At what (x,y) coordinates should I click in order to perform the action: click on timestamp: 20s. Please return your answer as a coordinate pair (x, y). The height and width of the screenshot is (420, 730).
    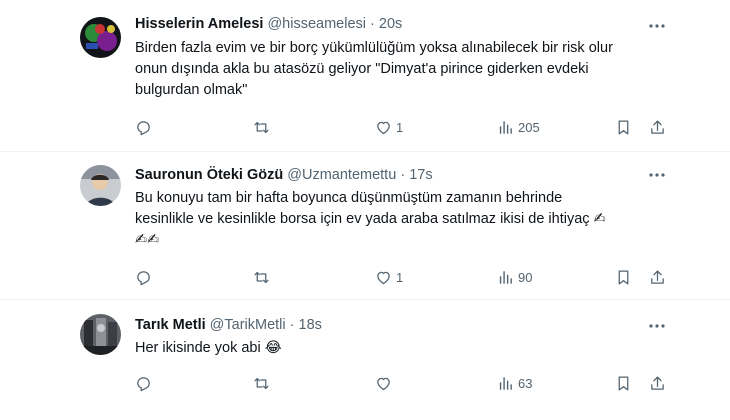
    Looking at the image, I should click on (390, 24).